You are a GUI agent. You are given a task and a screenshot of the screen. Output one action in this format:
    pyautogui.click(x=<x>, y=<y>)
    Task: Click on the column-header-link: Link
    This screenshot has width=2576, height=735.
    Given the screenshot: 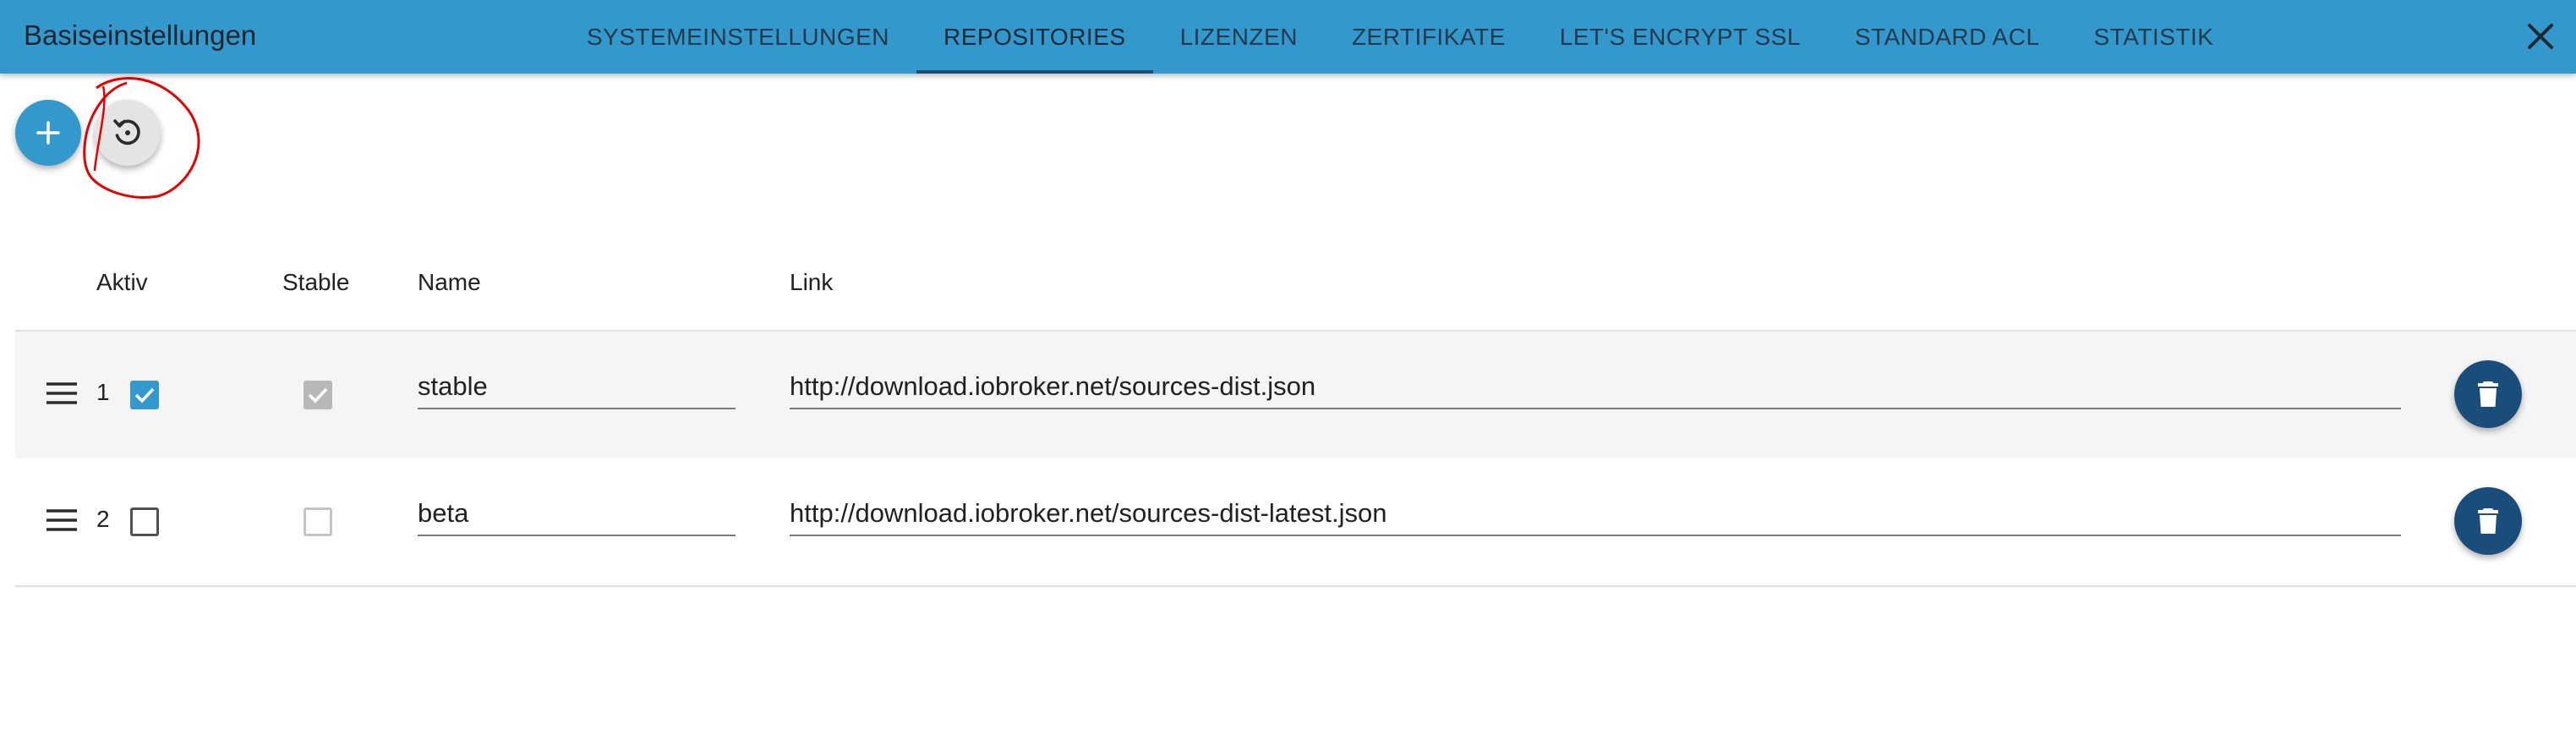 What is the action you would take?
    pyautogui.click(x=812, y=282)
    